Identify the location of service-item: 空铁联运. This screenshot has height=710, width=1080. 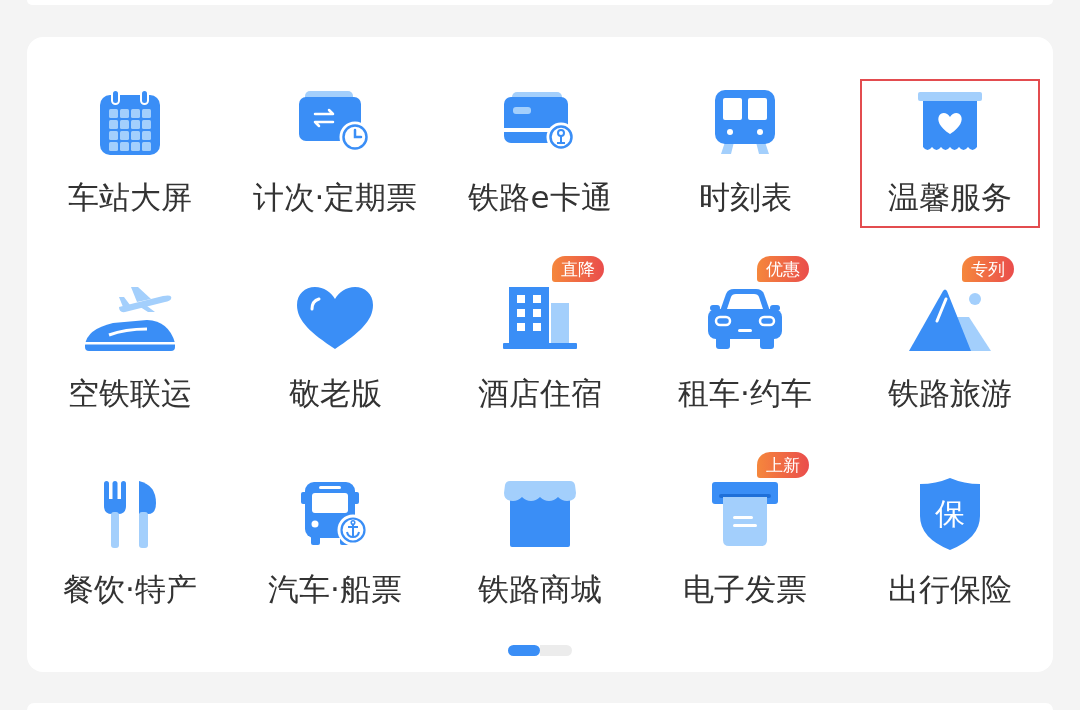
(130, 341).